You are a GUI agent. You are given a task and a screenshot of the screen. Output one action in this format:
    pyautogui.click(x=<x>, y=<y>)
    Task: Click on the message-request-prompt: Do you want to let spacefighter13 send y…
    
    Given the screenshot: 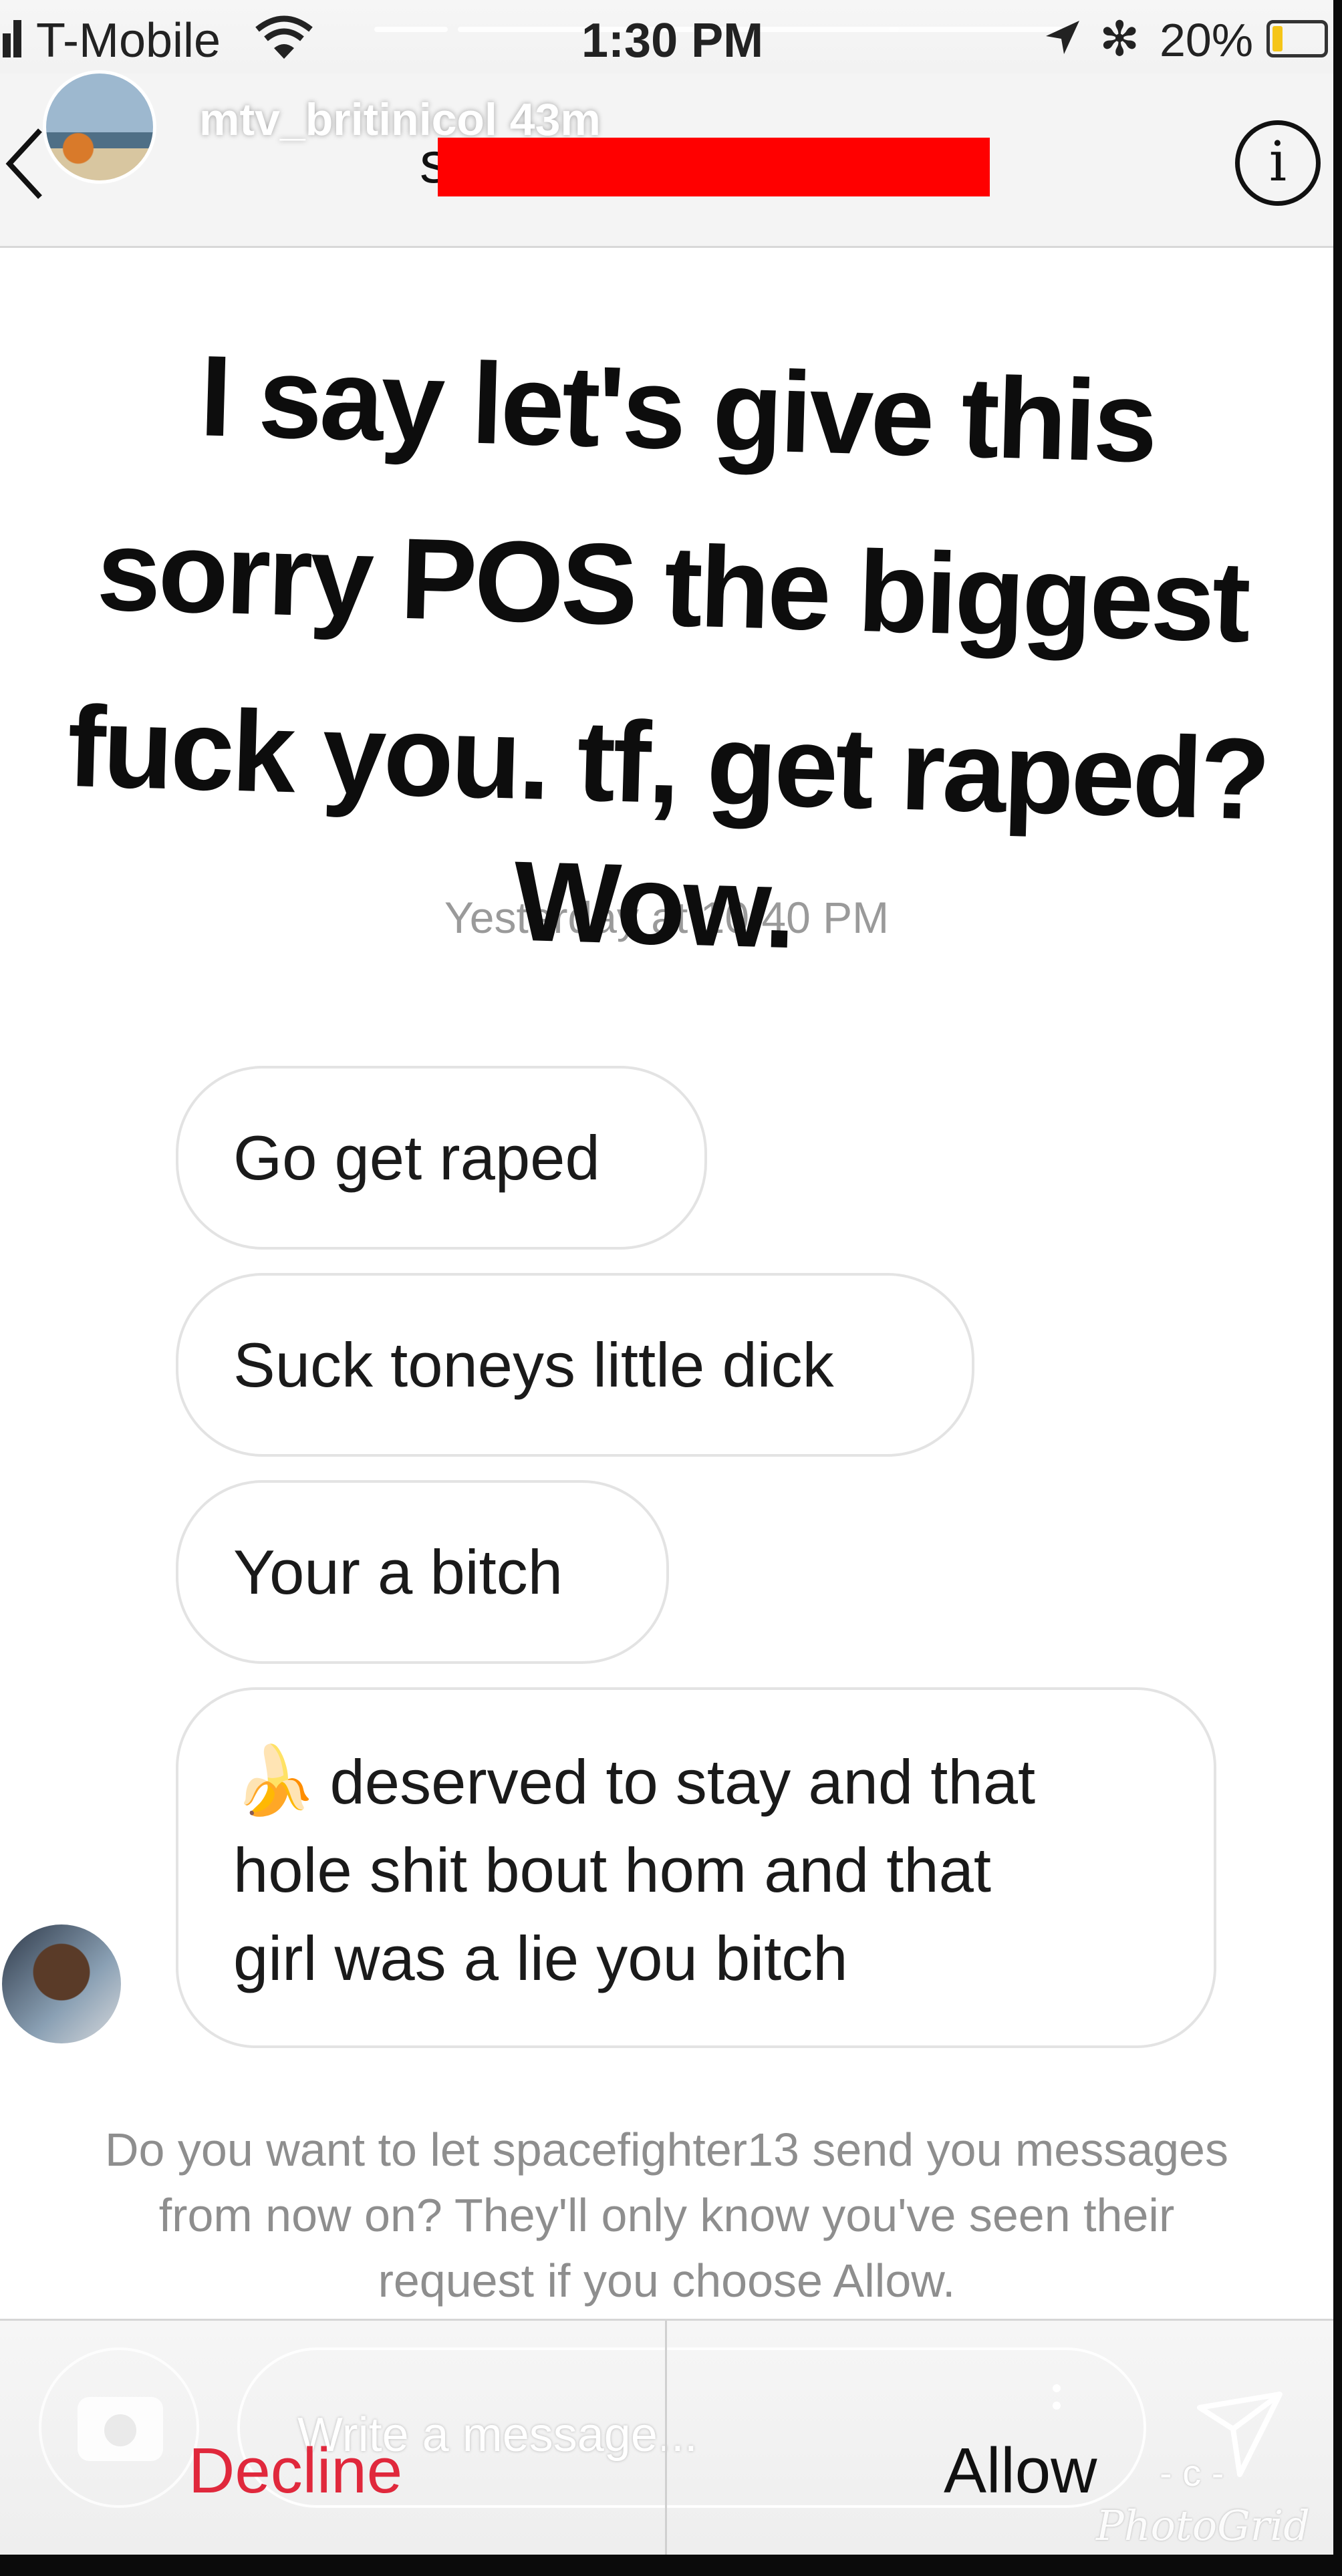 What is the action you would take?
    pyautogui.click(x=666, y=2215)
    